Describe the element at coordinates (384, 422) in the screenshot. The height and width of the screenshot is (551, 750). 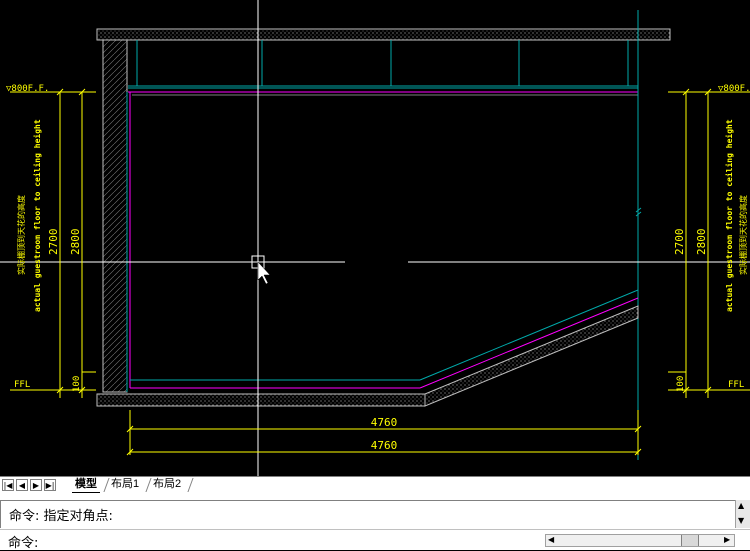
I see `width-dimension-text-1: 4760` at that location.